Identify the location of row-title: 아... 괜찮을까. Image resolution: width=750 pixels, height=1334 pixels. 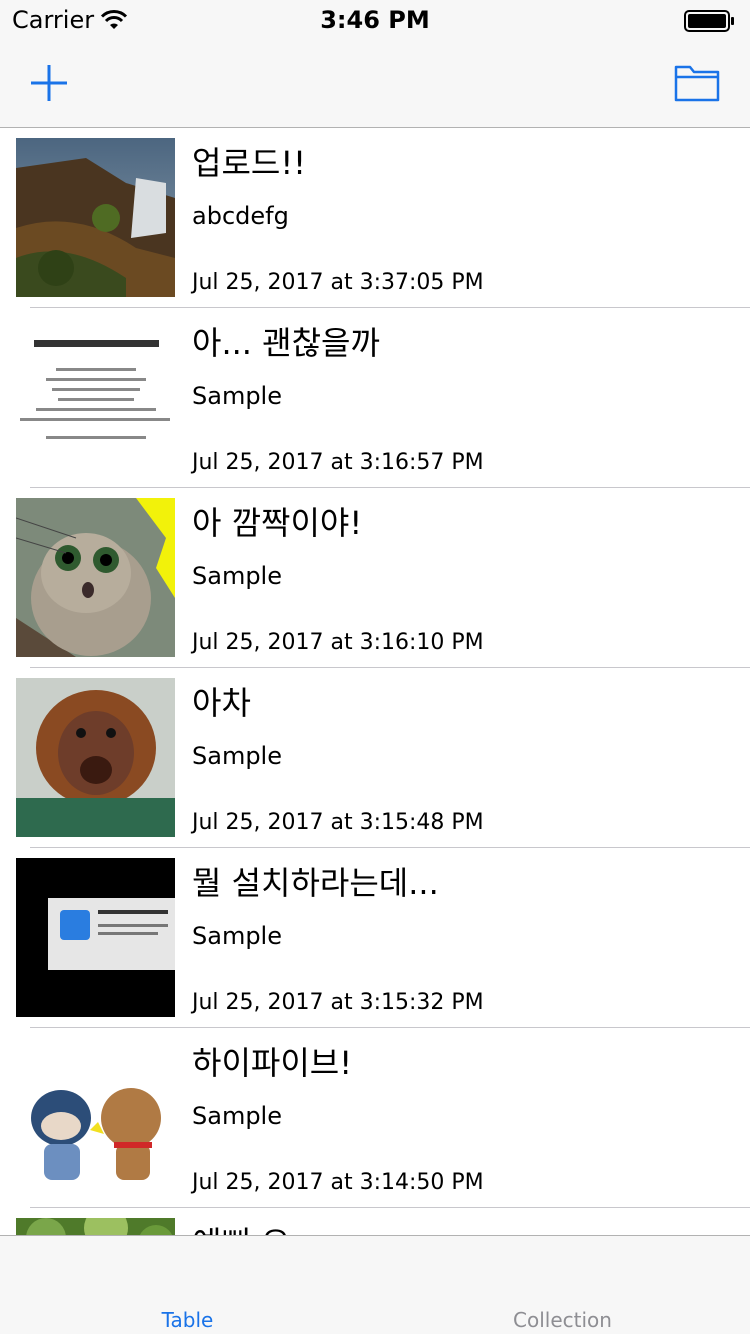
(286, 343).